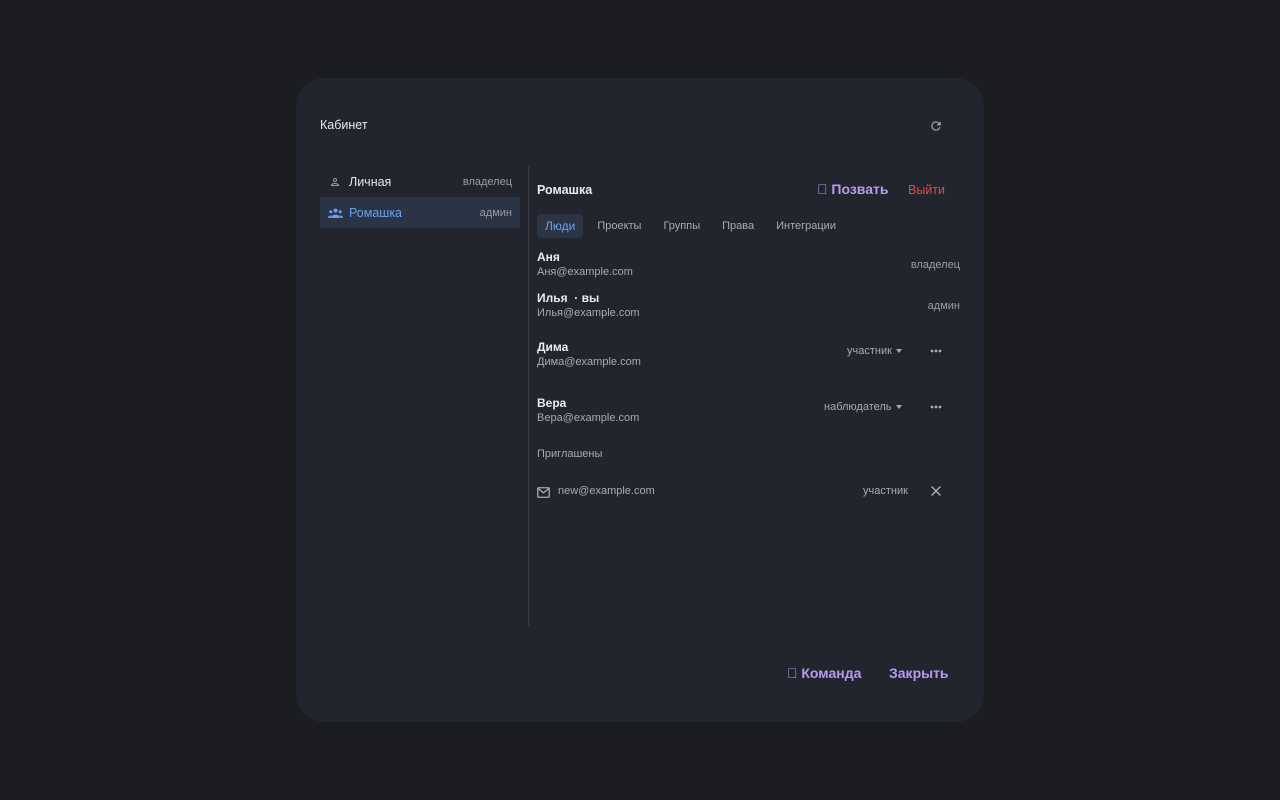 The width and height of the screenshot is (1280, 800). What do you see at coordinates (565, 190) in the screenshot?
I see `team-name: Ромашка` at bounding box center [565, 190].